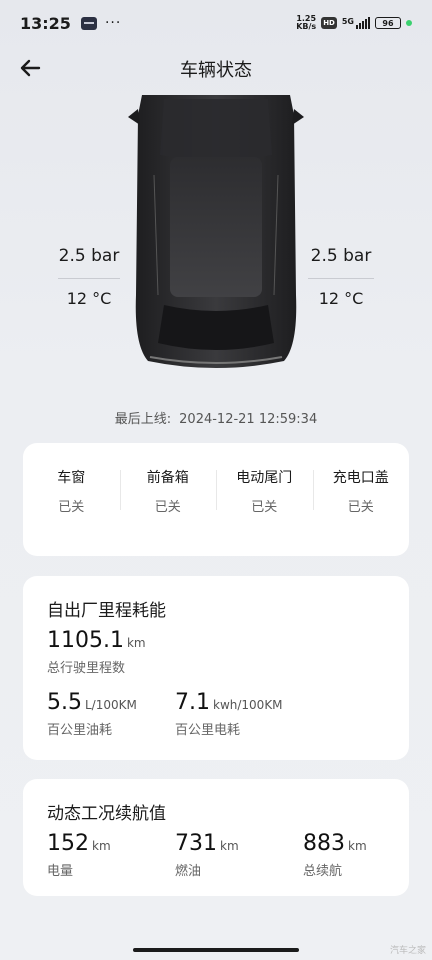 Image resolution: width=432 pixels, height=960 pixels. I want to click on home-indicator, so click(216, 950).